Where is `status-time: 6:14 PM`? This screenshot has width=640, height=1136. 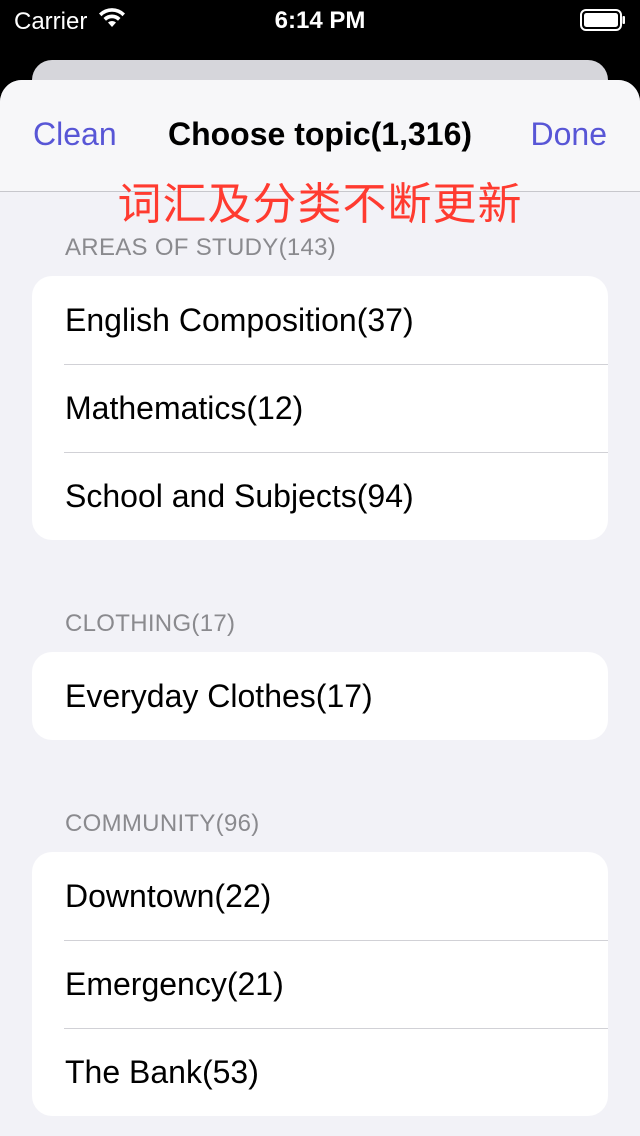 status-time: 6:14 PM is located at coordinates (320, 20).